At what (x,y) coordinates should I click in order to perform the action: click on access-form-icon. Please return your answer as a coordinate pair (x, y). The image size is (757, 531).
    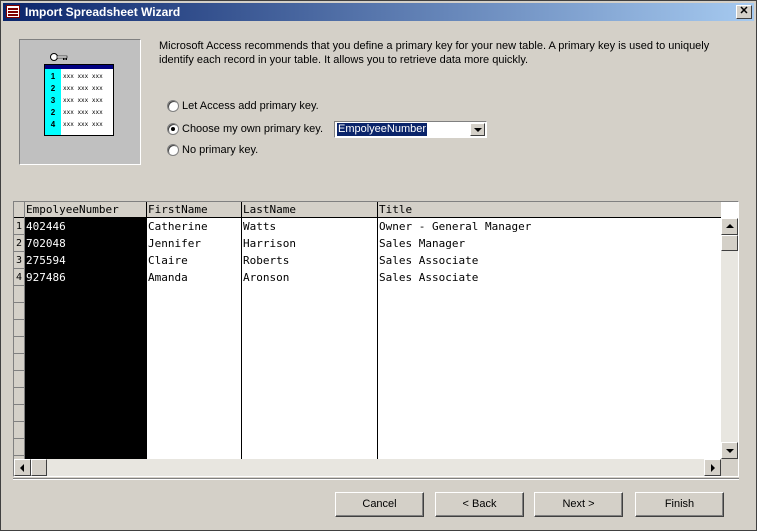
    Looking at the image, I should click on (13, 11).